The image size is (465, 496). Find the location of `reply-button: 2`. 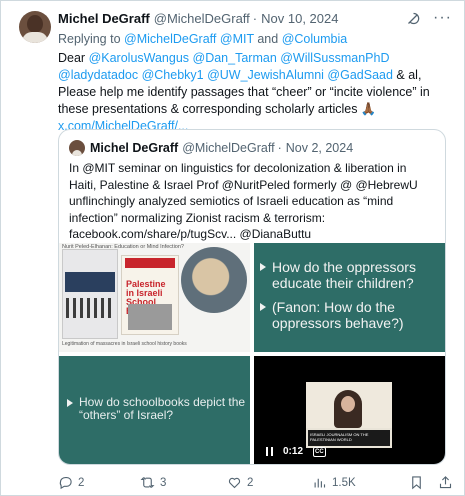

reply-button: 2 is located at coordinates (99, 482).